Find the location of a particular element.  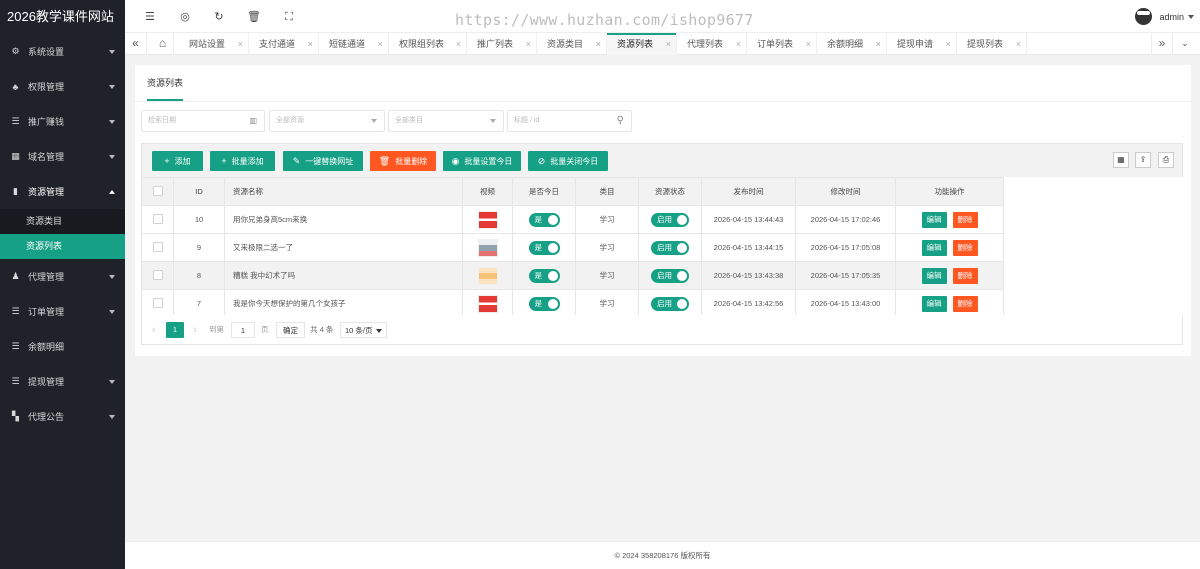

batch-delete-button: 🗑 批量删除 is located at coordinates (403, 161).